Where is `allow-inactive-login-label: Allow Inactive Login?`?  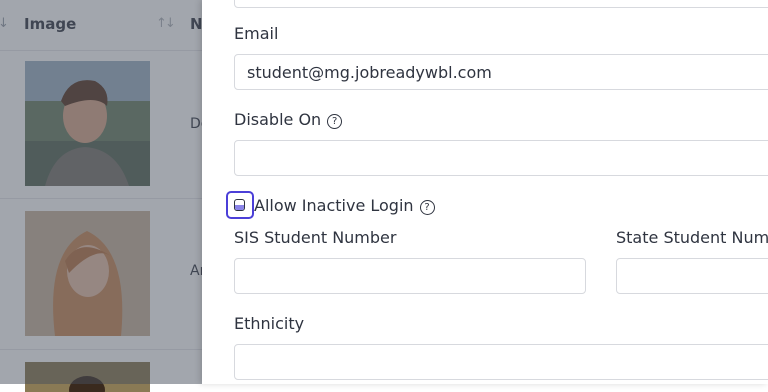 allow-inactive-login-label: Allow Inactive Login? is located at coordinates (344, 205).